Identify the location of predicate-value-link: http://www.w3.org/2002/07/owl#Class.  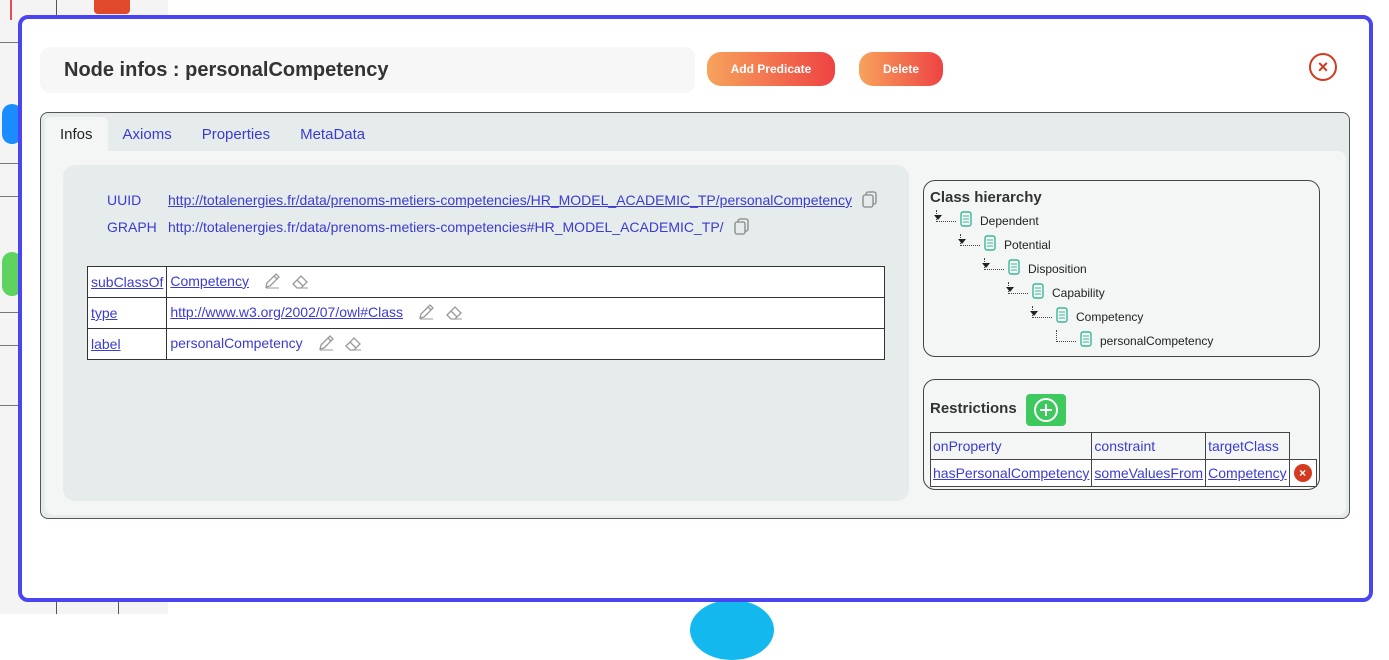
(286, 312).